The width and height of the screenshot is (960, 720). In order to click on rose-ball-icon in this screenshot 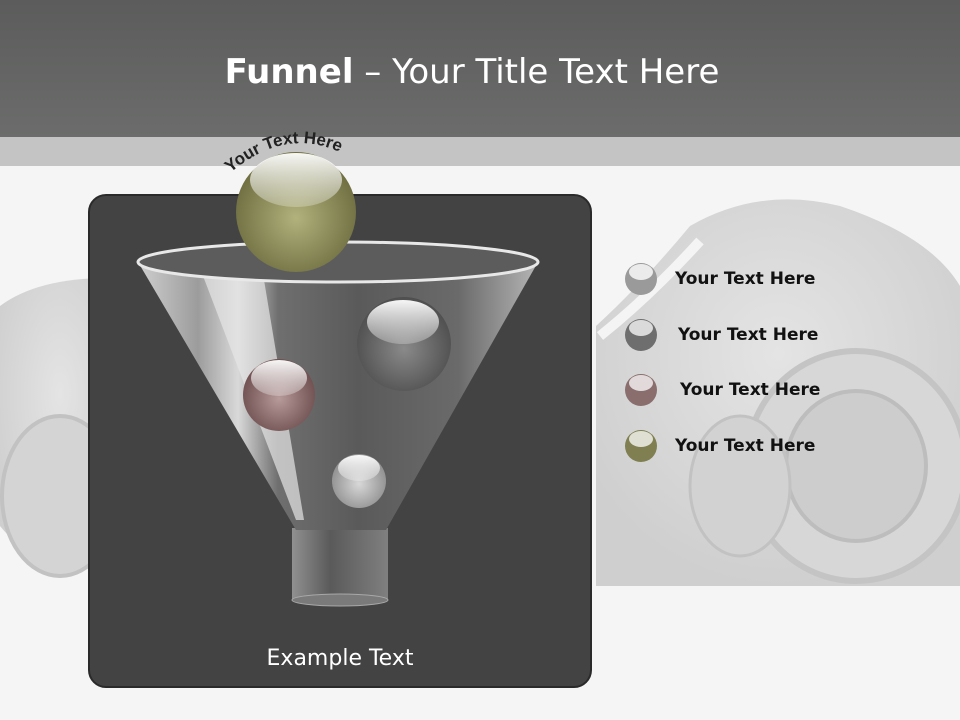, I will do `click(279, 395)`.